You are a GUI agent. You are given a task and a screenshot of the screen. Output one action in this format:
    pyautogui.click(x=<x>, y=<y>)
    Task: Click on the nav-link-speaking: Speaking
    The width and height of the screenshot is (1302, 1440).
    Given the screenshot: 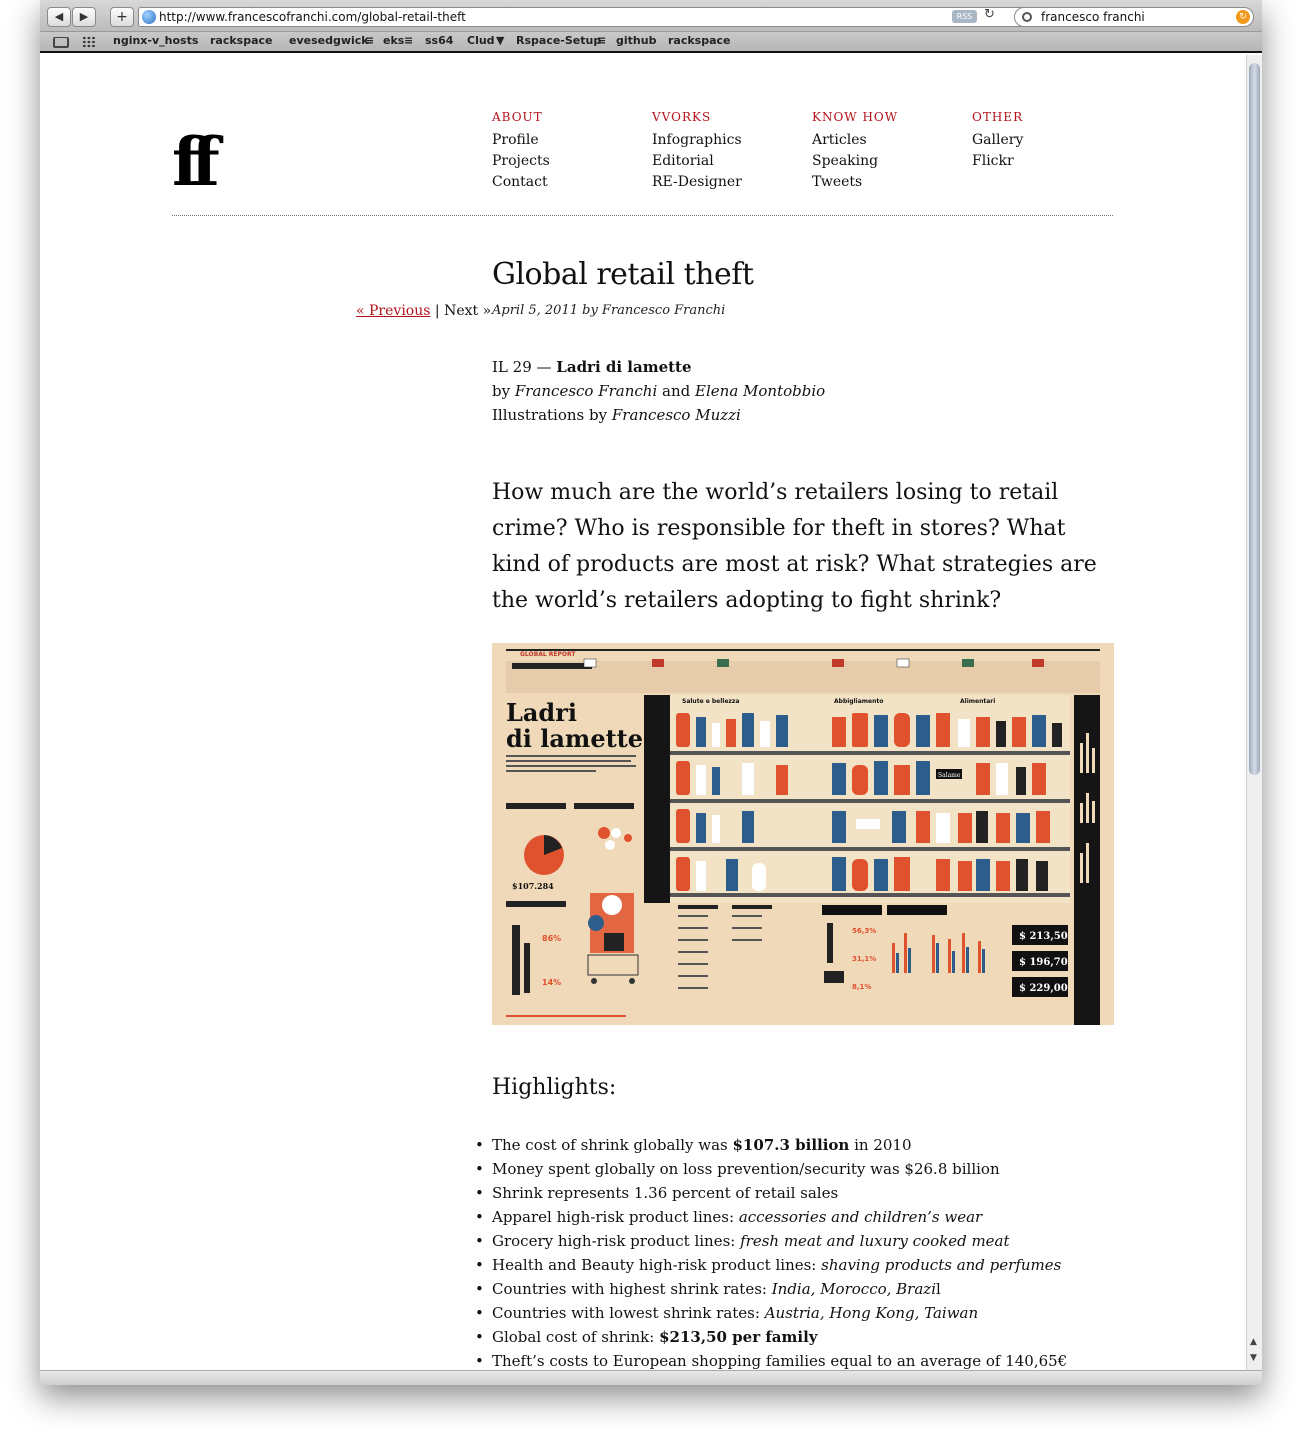 What is the action you would take?
    pyautogui.click(x=887, y=161)
    